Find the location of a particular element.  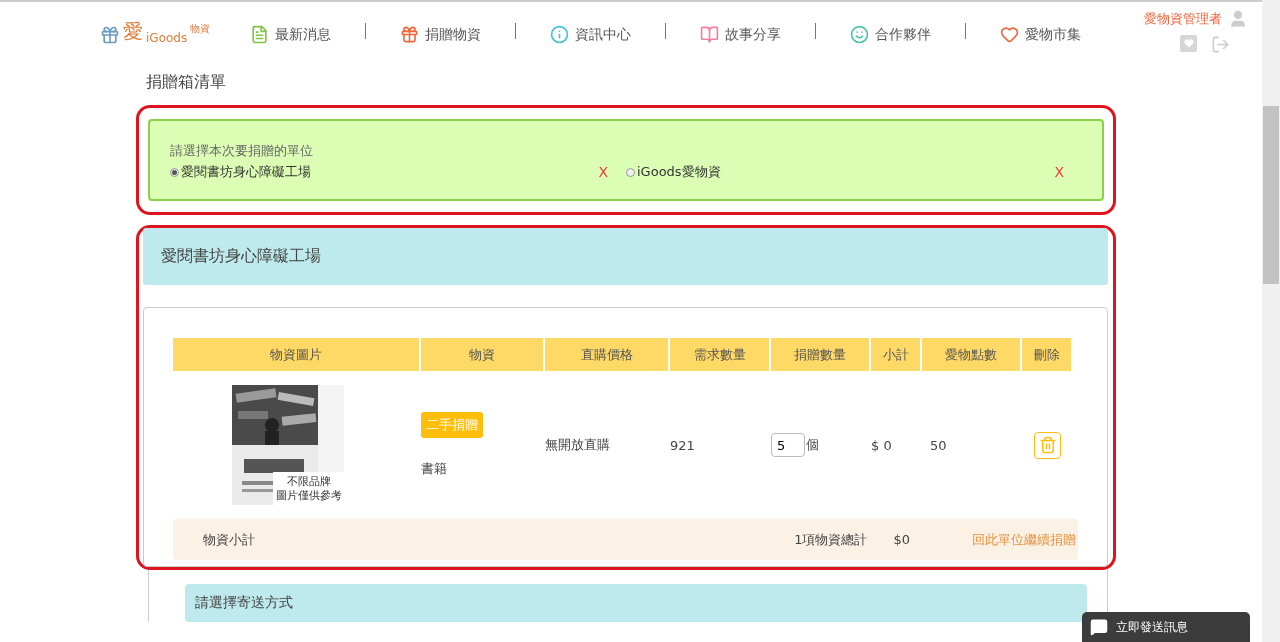

nav-link: 愛物市集 is located at coordinates (1040, 31).